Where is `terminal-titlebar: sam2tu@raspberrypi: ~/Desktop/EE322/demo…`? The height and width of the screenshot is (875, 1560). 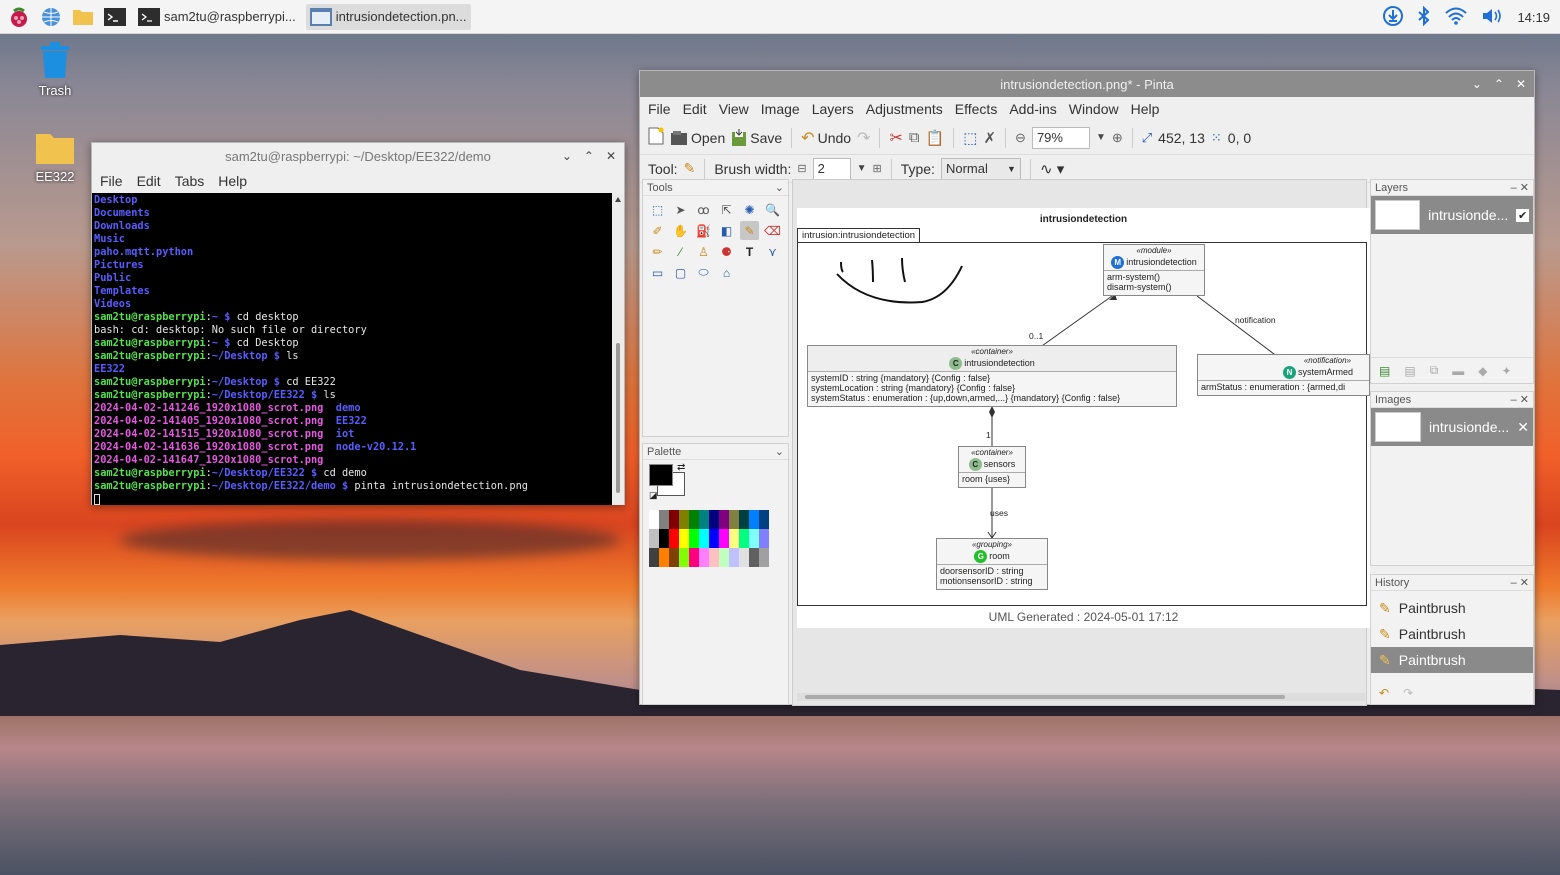 terminal-titlebar: sam2tu@raspberrypi: ~/Desktop/EE322/demo… is located at coordinates (358, 156).